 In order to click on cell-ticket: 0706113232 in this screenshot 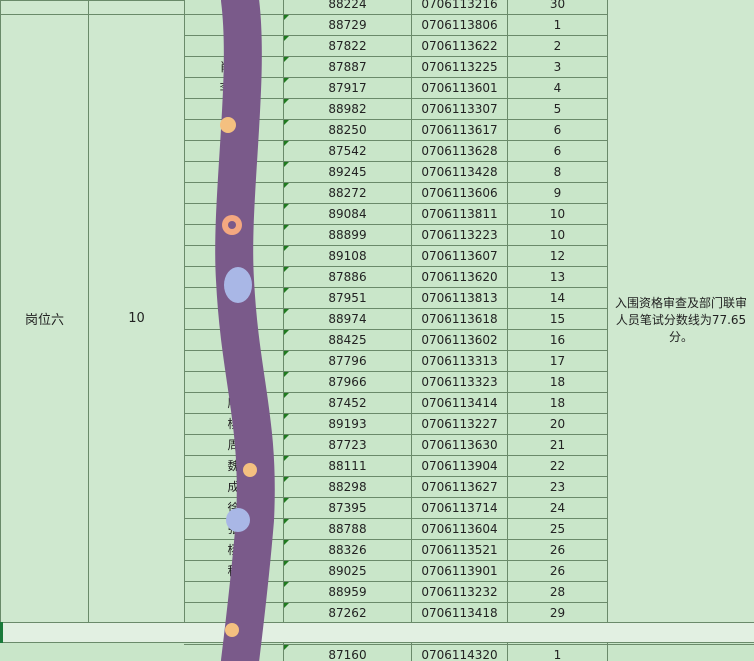, I will do `click(460, 592)`.